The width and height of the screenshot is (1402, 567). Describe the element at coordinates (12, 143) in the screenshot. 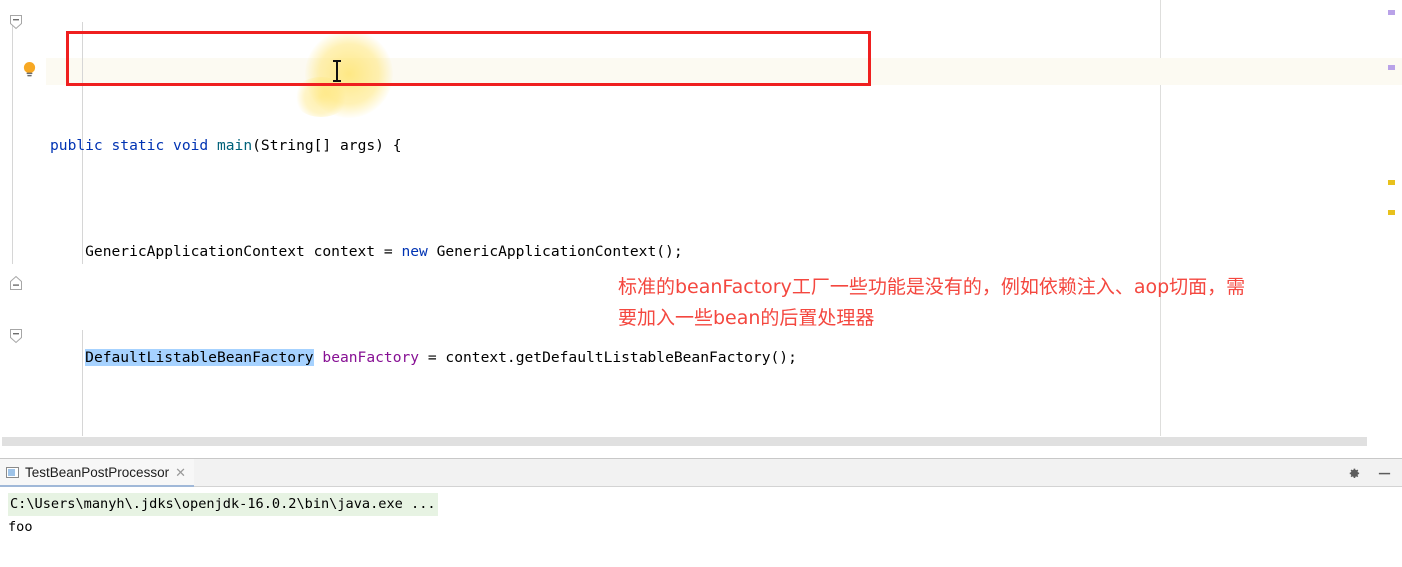

I see `fold-connector-line` at that location.